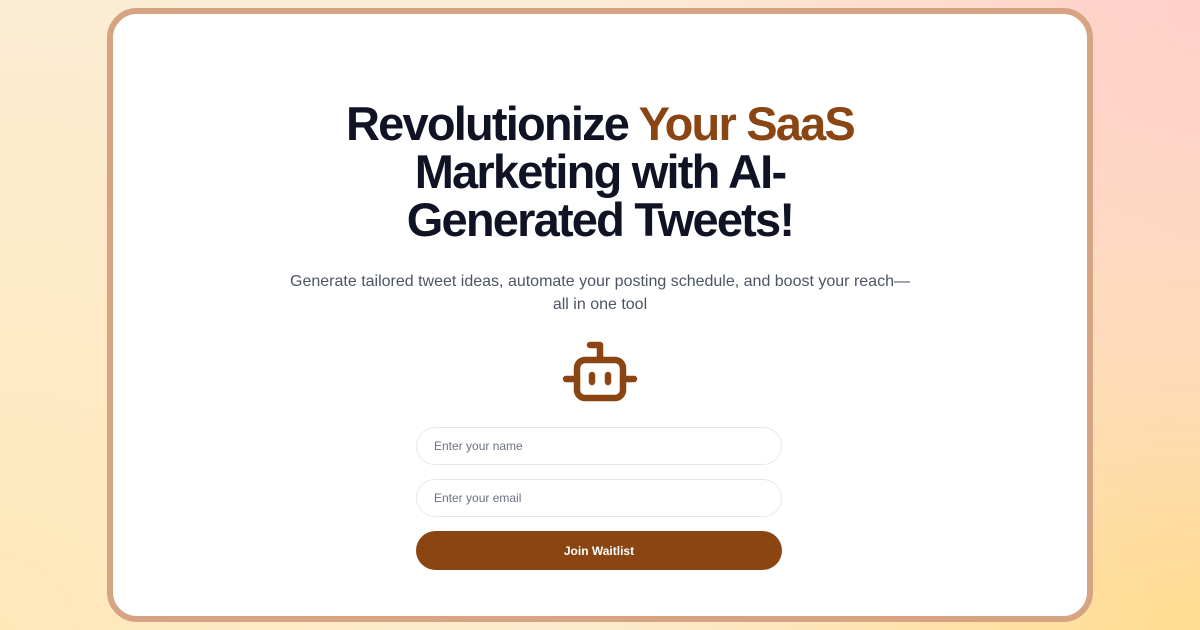 The image size is (1200, 630). Describe the element at coordinates (747, 123) in the screenshot. I see `hero-title-accent: Your SaaS` at that location.